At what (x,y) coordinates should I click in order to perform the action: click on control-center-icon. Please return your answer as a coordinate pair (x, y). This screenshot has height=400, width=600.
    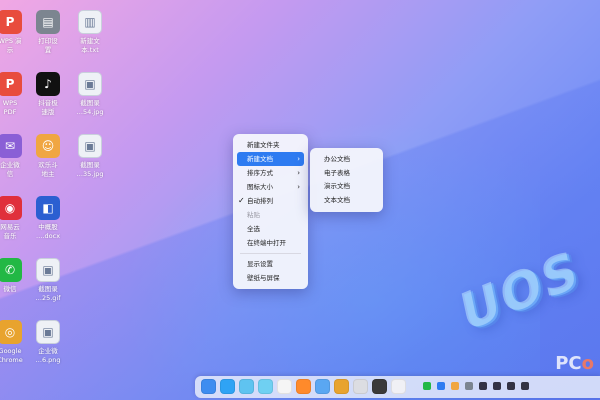
    Looking at the image, I should click on (322, 386).